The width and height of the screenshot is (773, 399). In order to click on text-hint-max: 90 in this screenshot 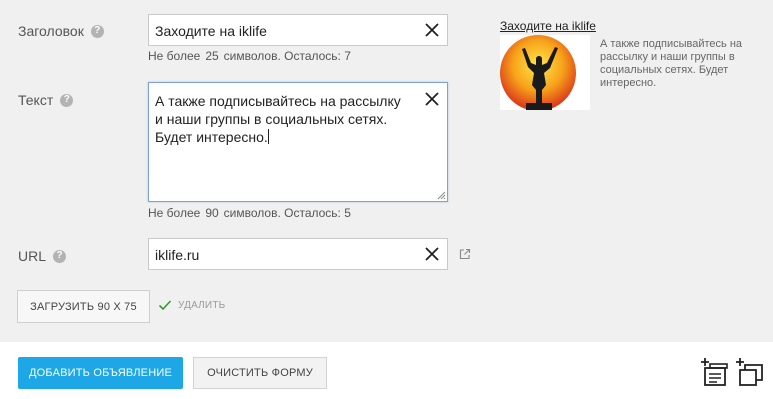, I will do `click(212, 213)`.